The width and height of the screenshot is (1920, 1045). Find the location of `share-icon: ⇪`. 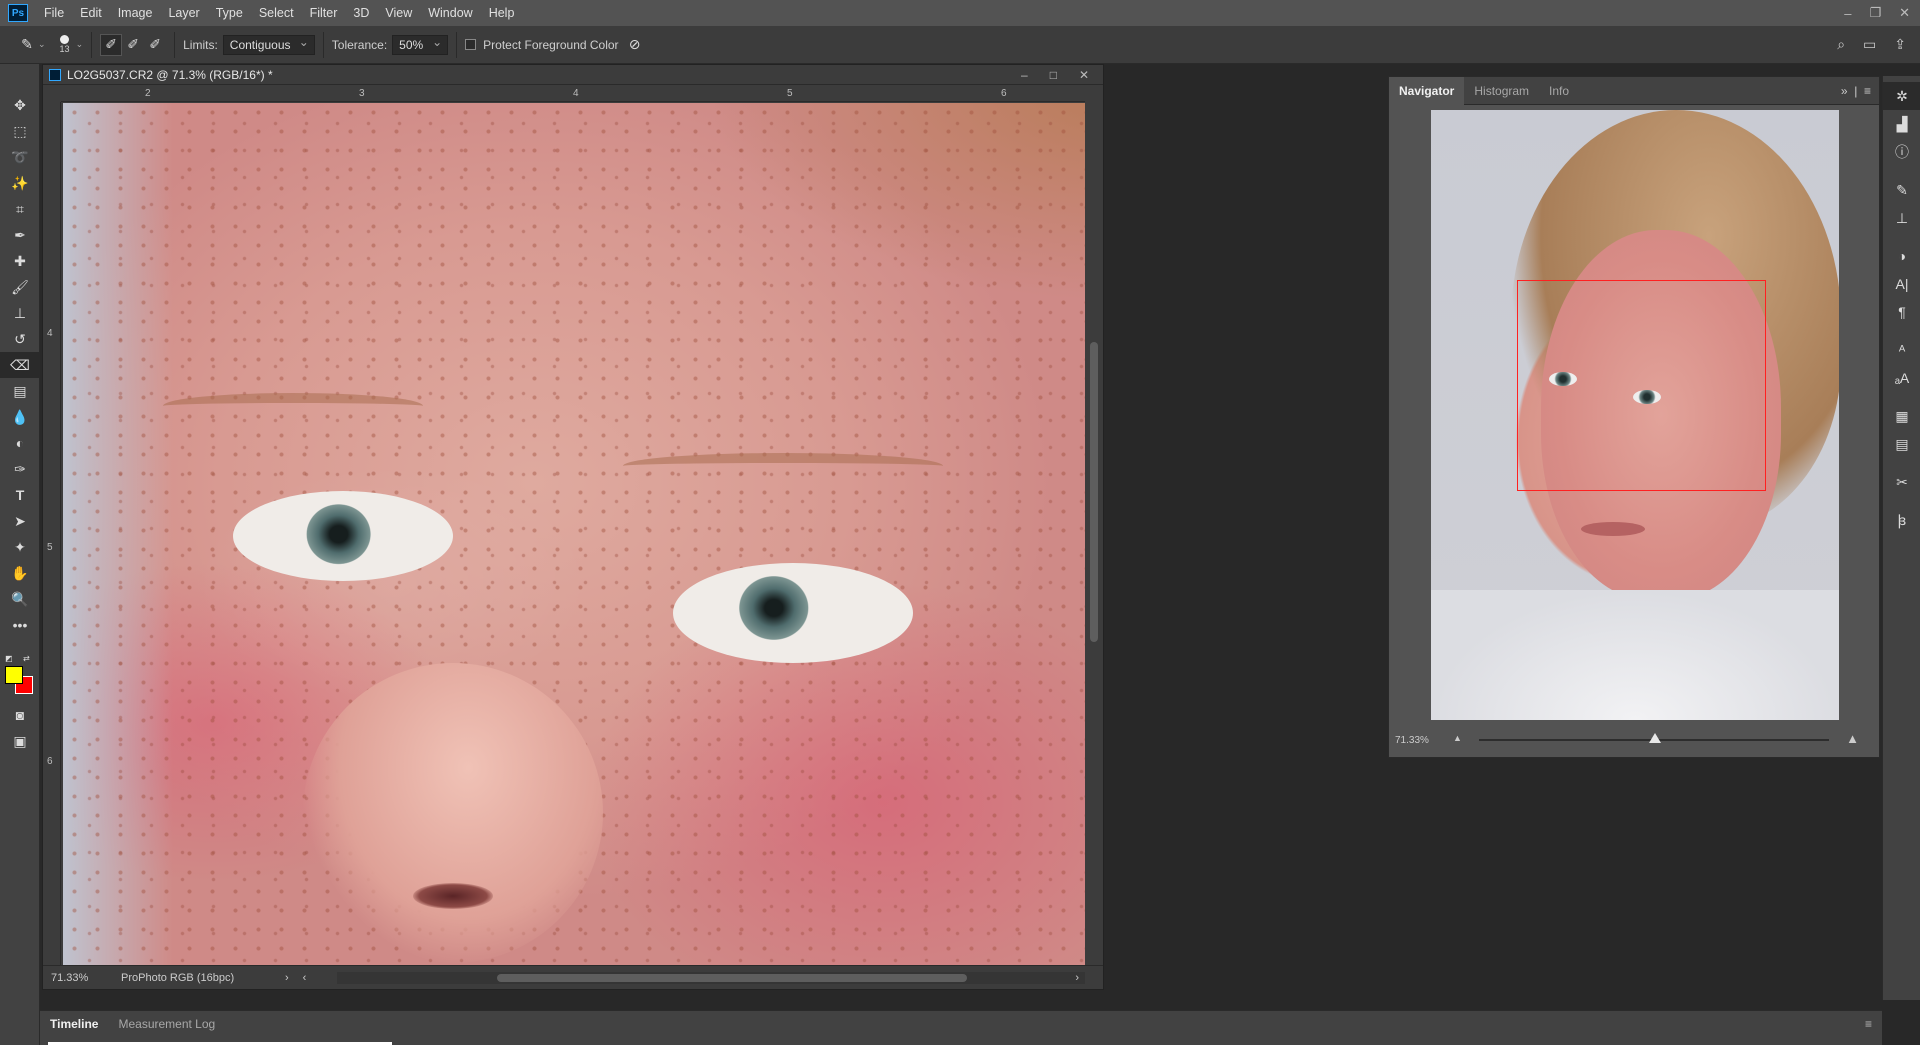

share-icon: ⇪ is located at coordinates (1900, 44).